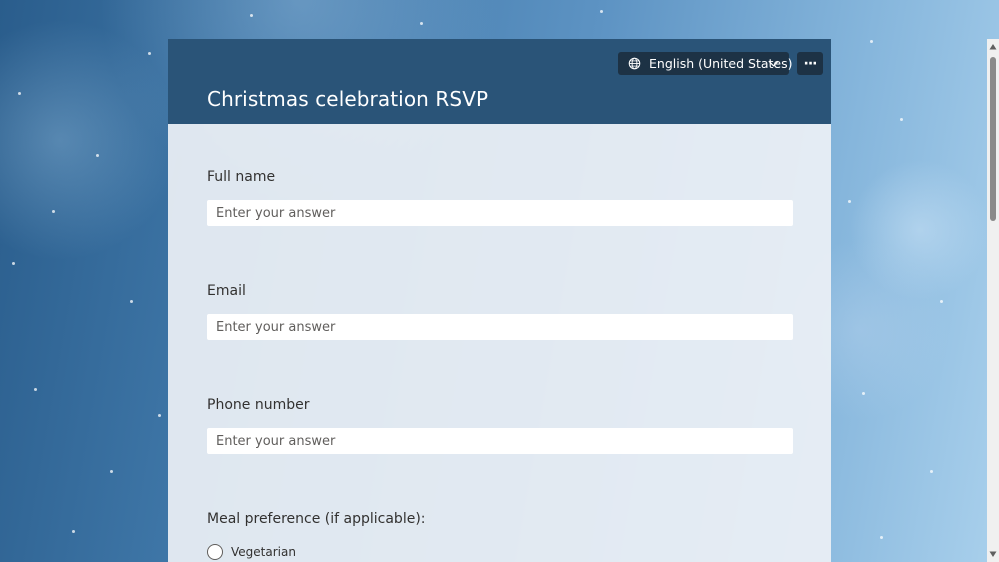 Image resolution: width=999 pixels, height=562 pixels. What do you see at coordinates (263, 552) in the screenshot?
I see `radio-label: Vegetarian` at bounding box center [263, 552].